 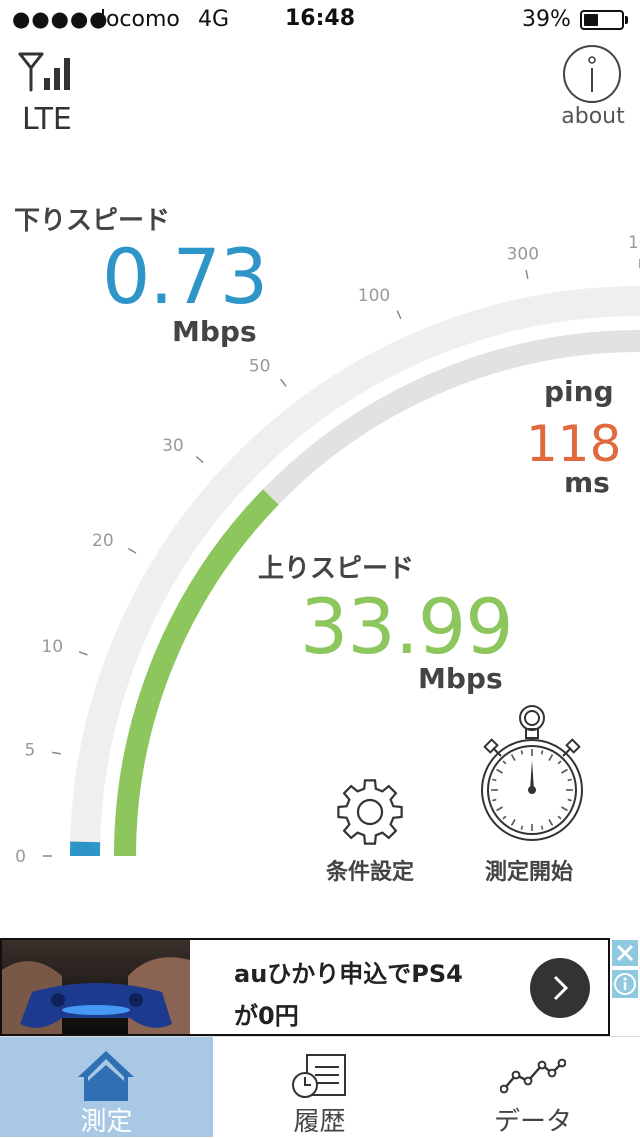 What do you see at coordinates (523, 254) in the screenshot?
I see `gauge-scale-label: 300` at bounding box center [523, 254].